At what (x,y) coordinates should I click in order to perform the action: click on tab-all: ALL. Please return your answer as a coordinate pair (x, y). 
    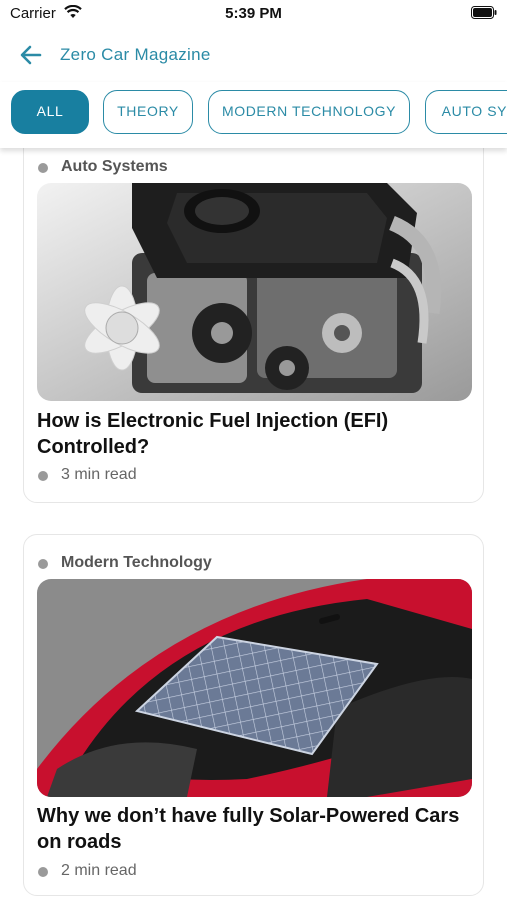
    Looking at the image, I should click on (50, 112).